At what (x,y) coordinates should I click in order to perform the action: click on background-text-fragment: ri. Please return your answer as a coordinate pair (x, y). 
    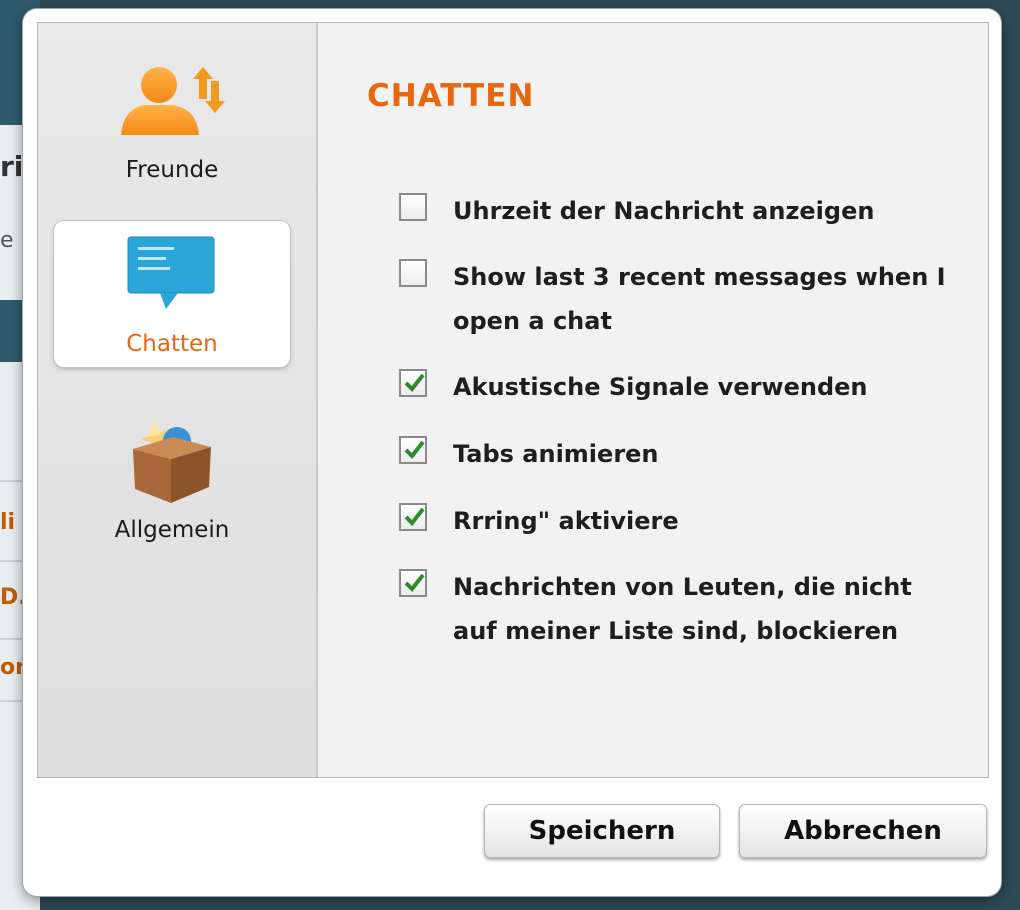
    Looking at the image, I should click on (12, 166).